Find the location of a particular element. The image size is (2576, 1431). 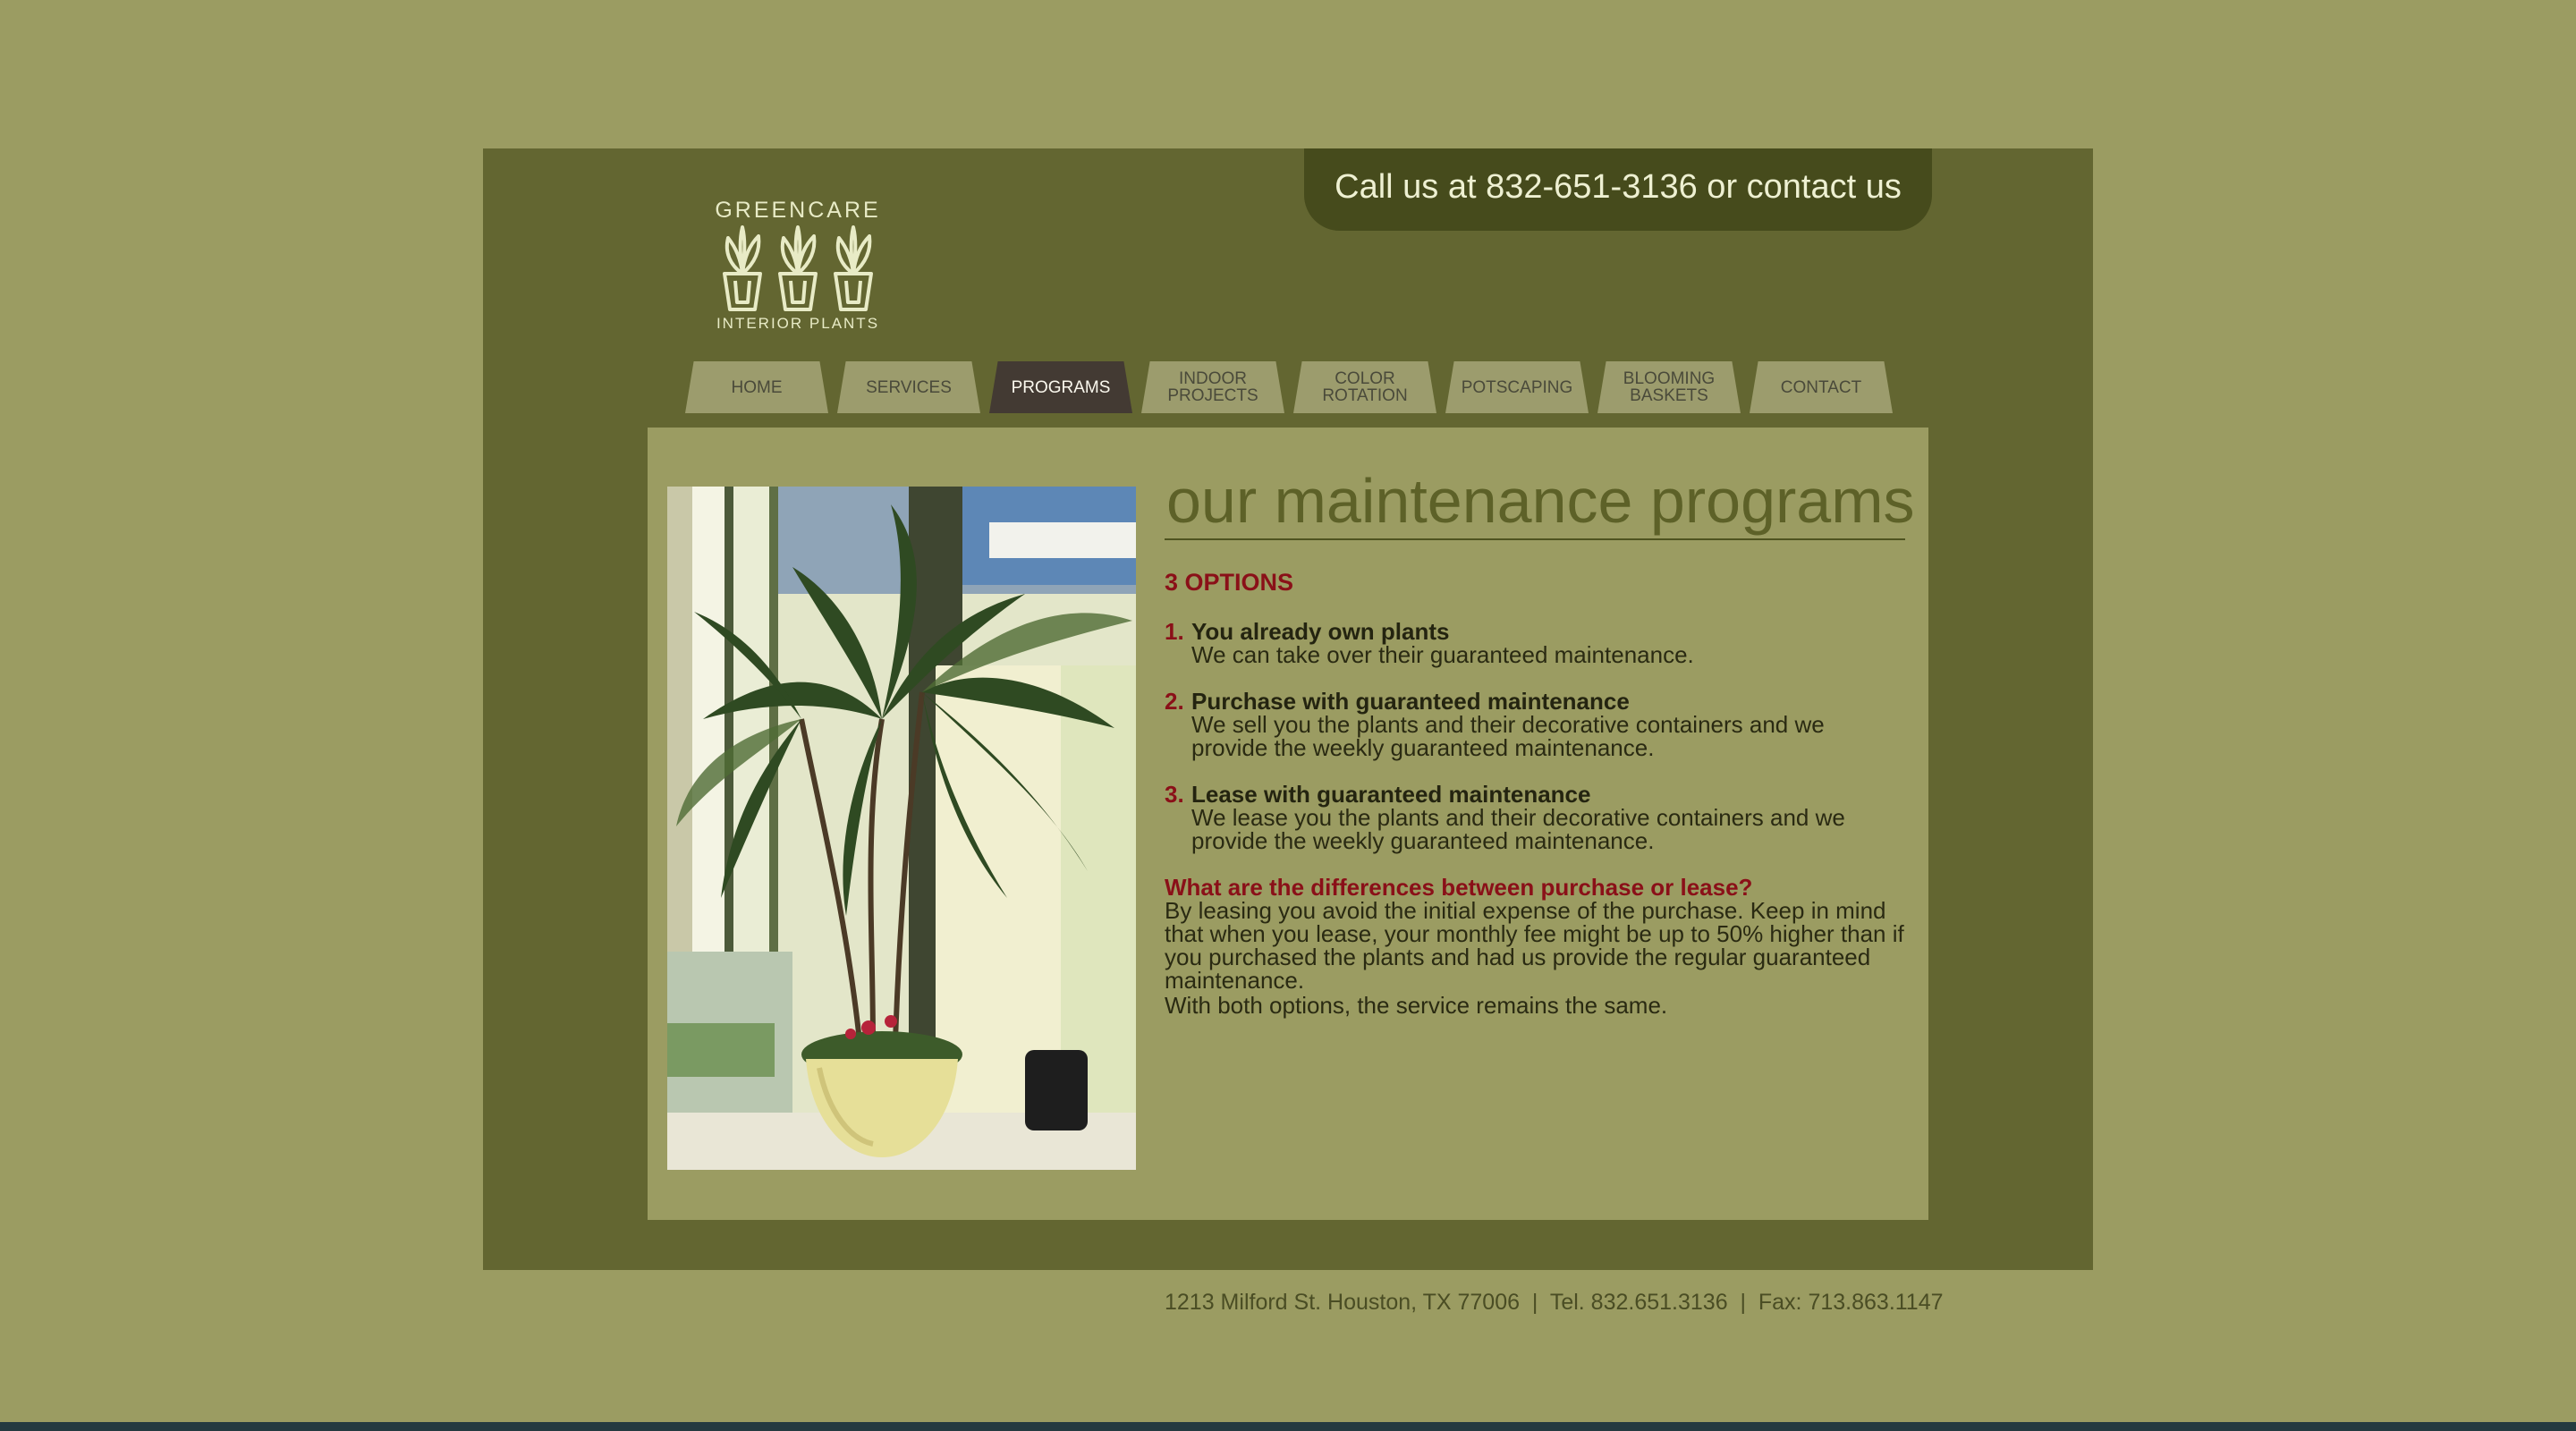

call-us-banner: Call us at 832-651-3136 or contact us is located at coordinates (1618, 190).